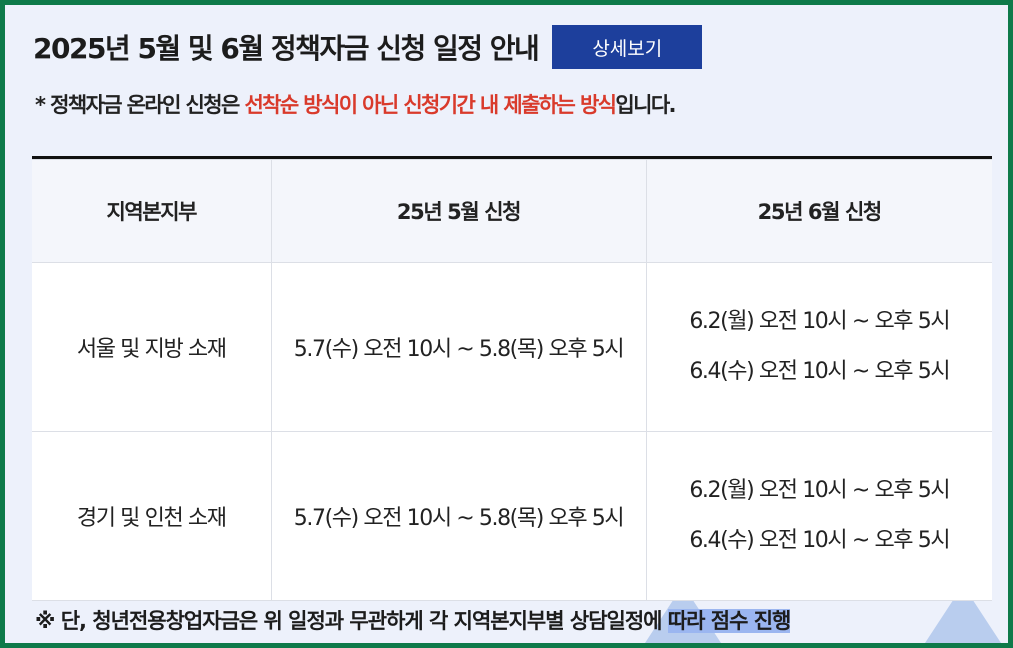 This screenshot has height=648, width=1013. I want to click on header-may: 25년 5월 신청, so click(458, 211).